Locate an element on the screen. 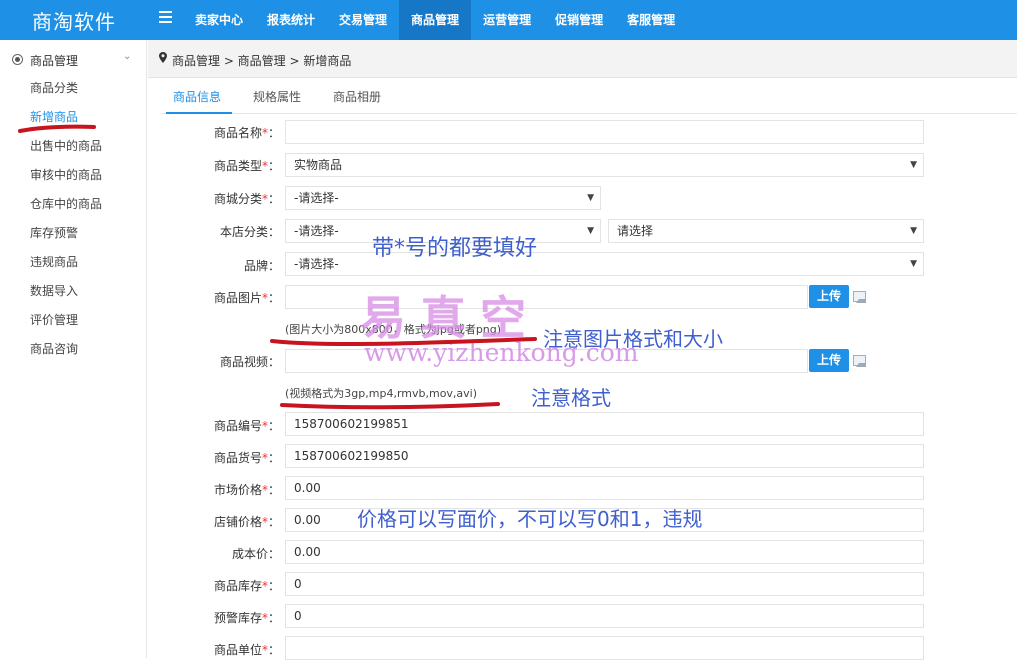  nav-trade: 交易管理 is located at coordinates (363, 20).